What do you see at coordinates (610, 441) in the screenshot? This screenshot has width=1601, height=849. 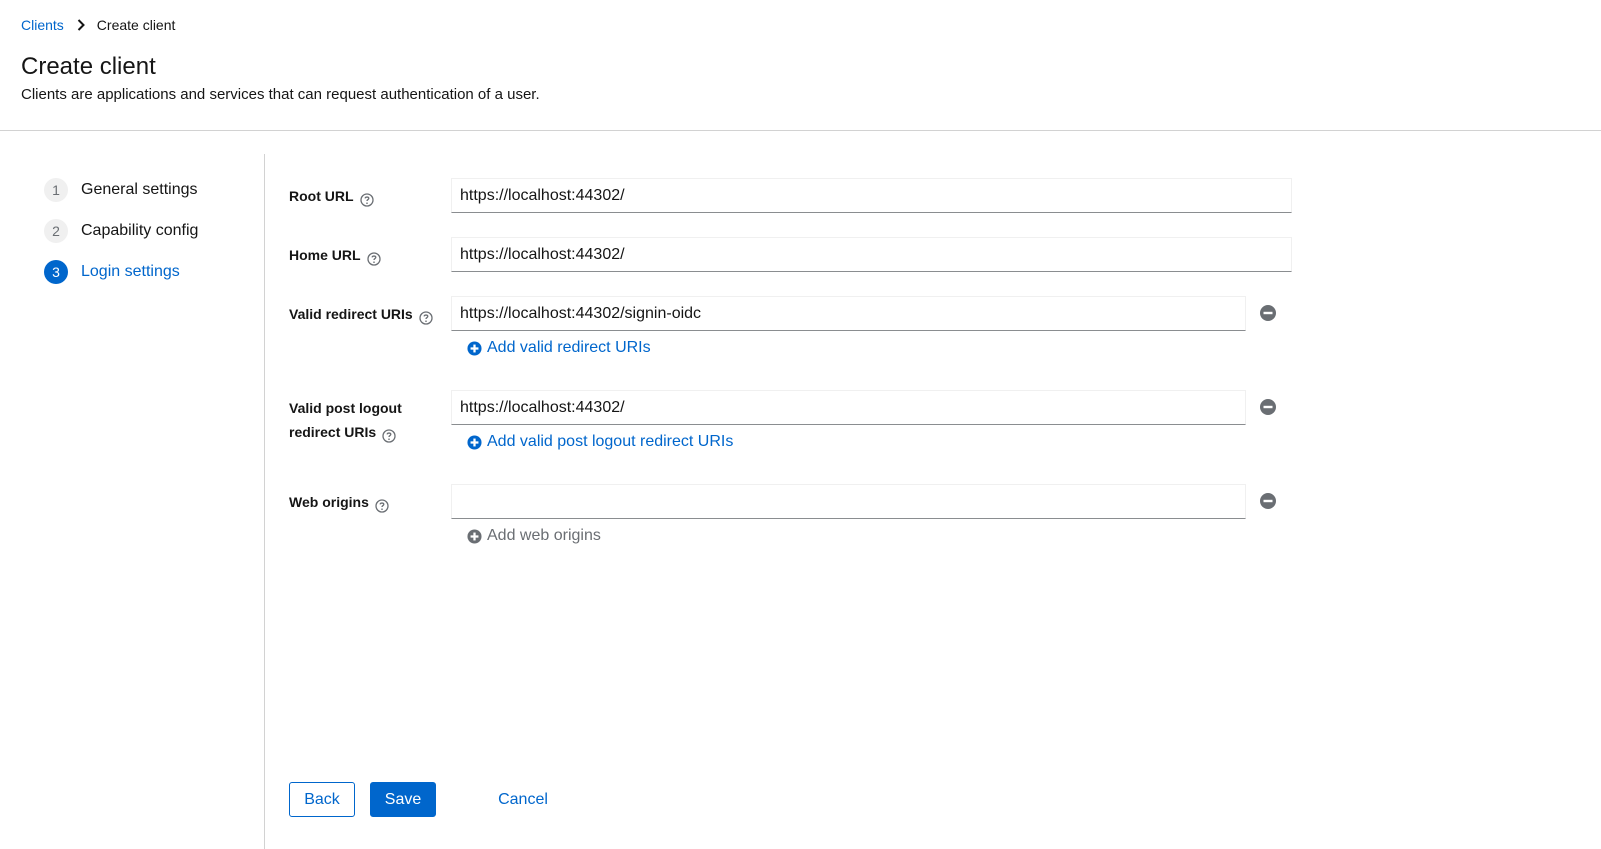 I see `add-post-logout-uri-label: Add valid post logout redirect URIs` at bounding box center [610, 441].